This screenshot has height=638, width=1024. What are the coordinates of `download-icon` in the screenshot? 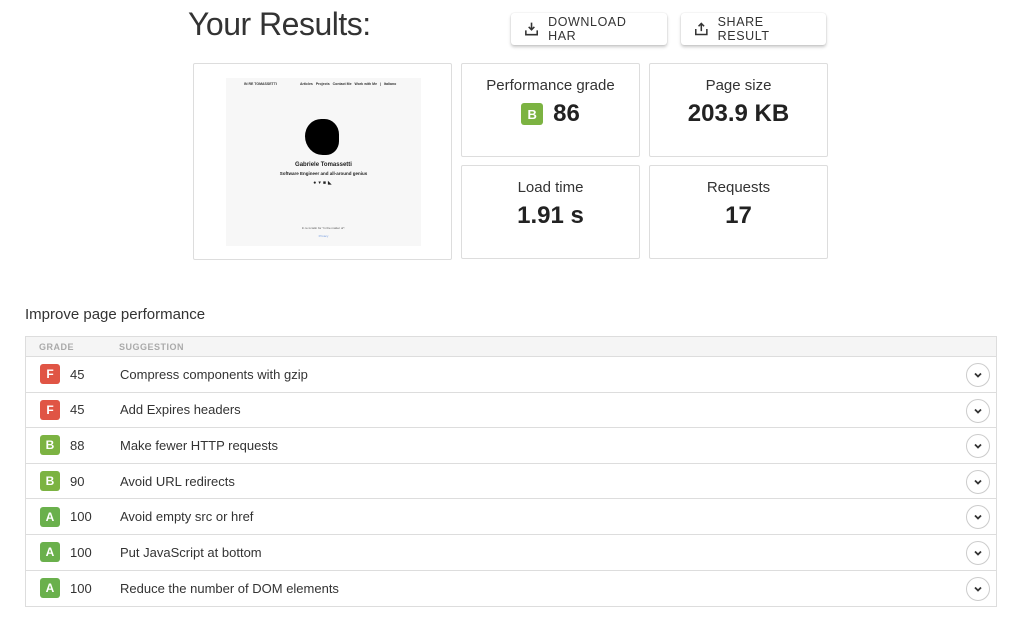 It's located at (532, 29).